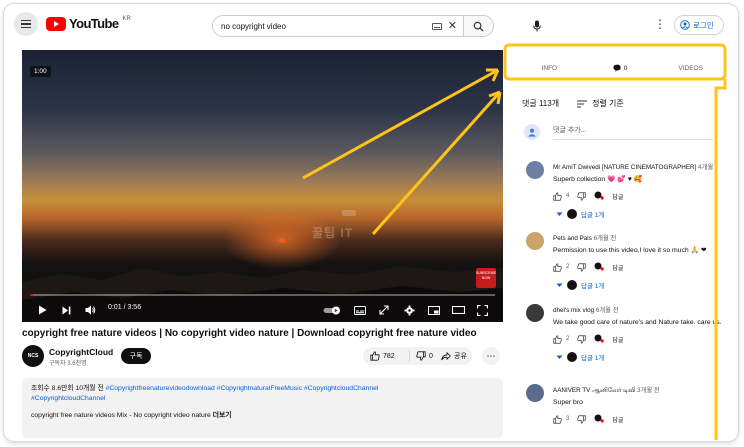 The image size is (744, 447). What do you see at coordinates (624, 167) in the screenshot?
I see `comment-author: Mr AmiT Dwivedi [NATURE CINEMATOGRAPHER]` at bounding box center [624, 167].